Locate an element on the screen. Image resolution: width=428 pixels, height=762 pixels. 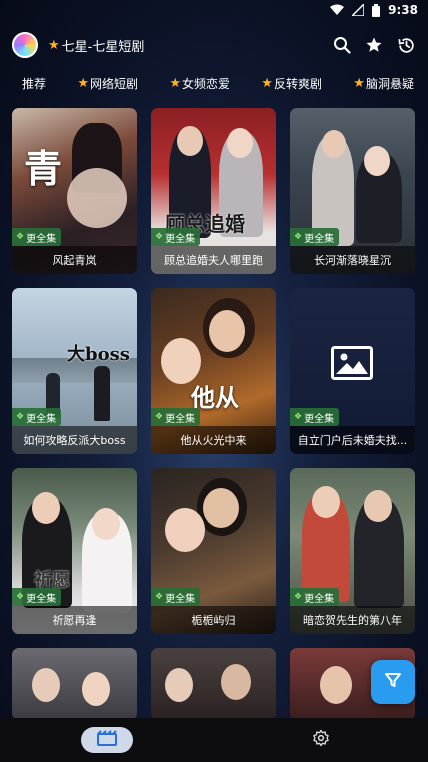
filter-icon is located at coordinates (393, 682).